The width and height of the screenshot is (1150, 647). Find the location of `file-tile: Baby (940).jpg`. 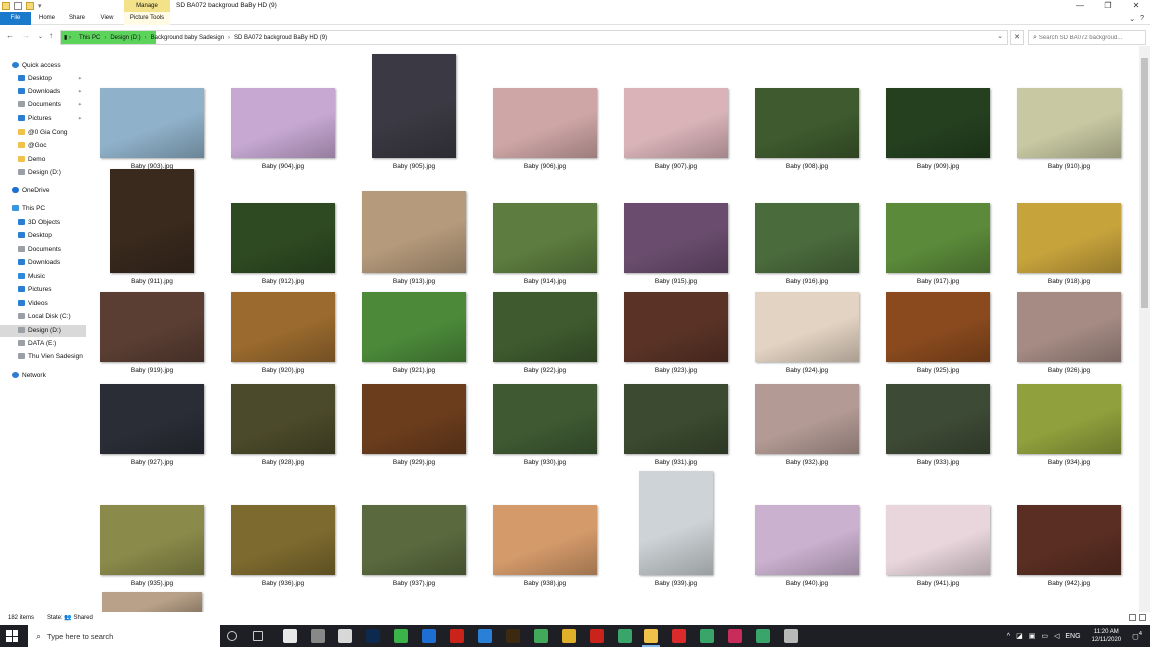

file-tile: Baby (940).jpg is located at coordinates (807, 331).